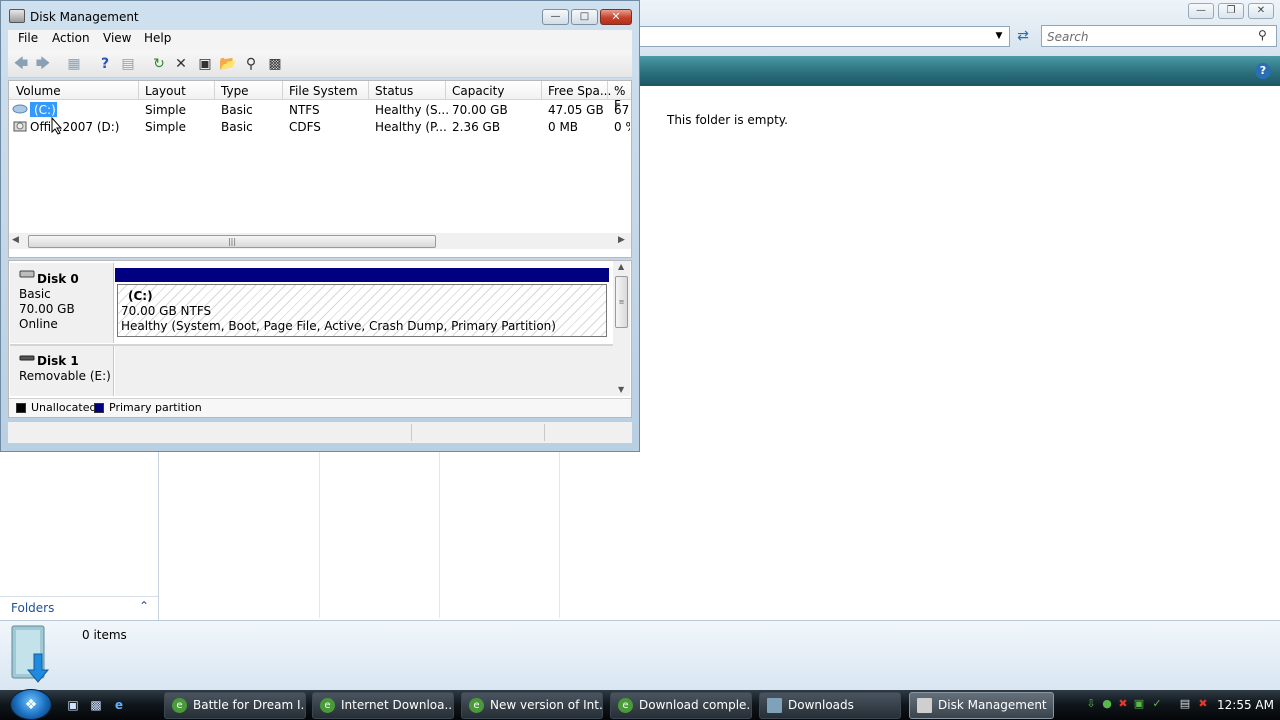 This screenshot has height=720, width=1280. What do you see at coordinates (362, 275) in the screenshot?
I see `primary-partition-bar` at bounding box center [362, 275].